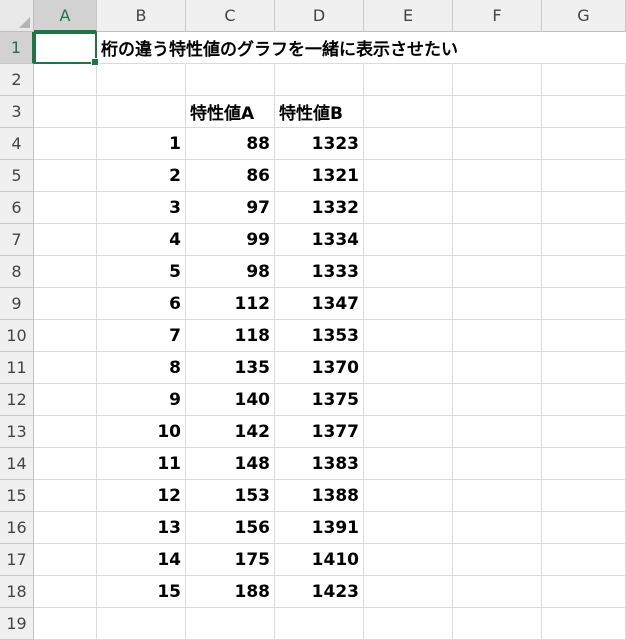 This screenshot has width=626, height=640. Describe the element at coordinates (17, 560) in the screenshot. I see `row-header-17: 17` at that location.